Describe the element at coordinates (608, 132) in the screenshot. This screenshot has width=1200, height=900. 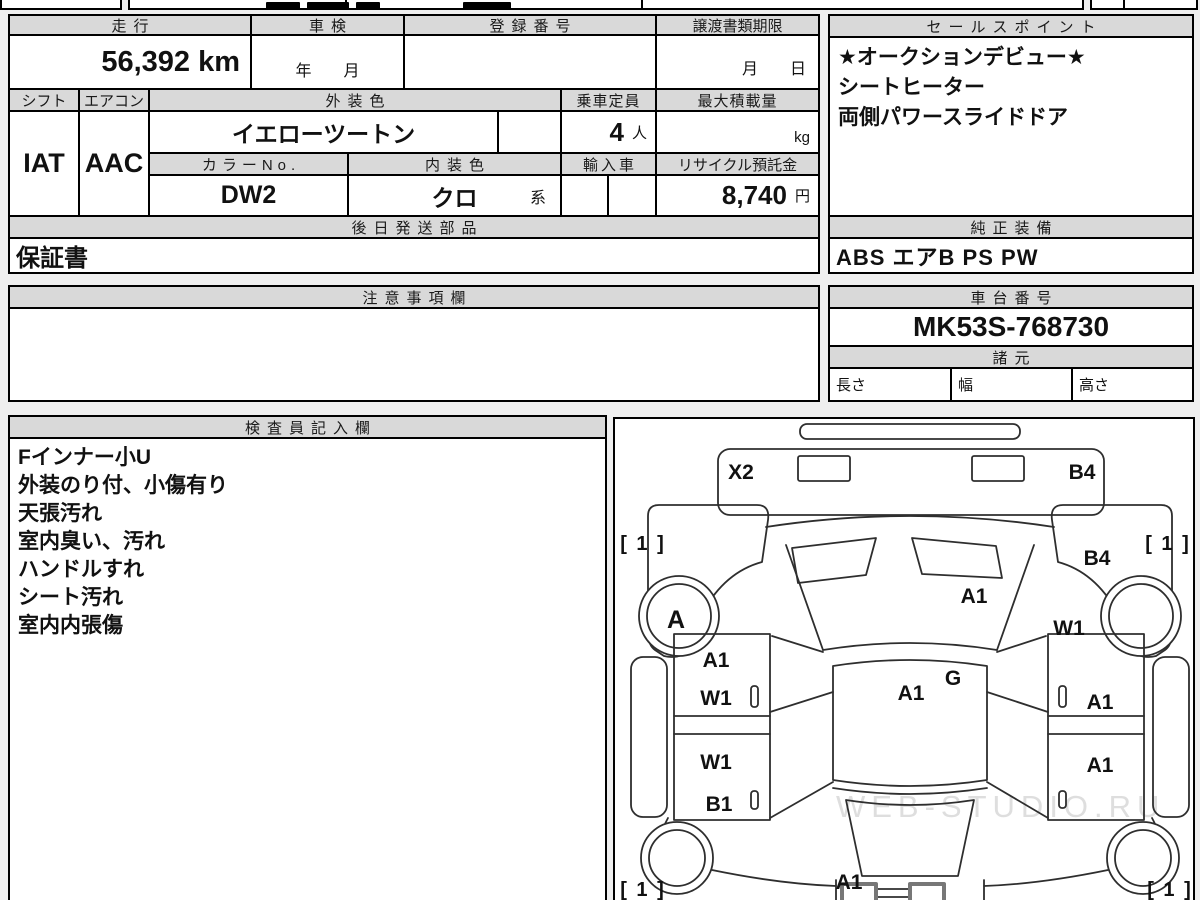
I see `capacity-value: 4 人` at that location.